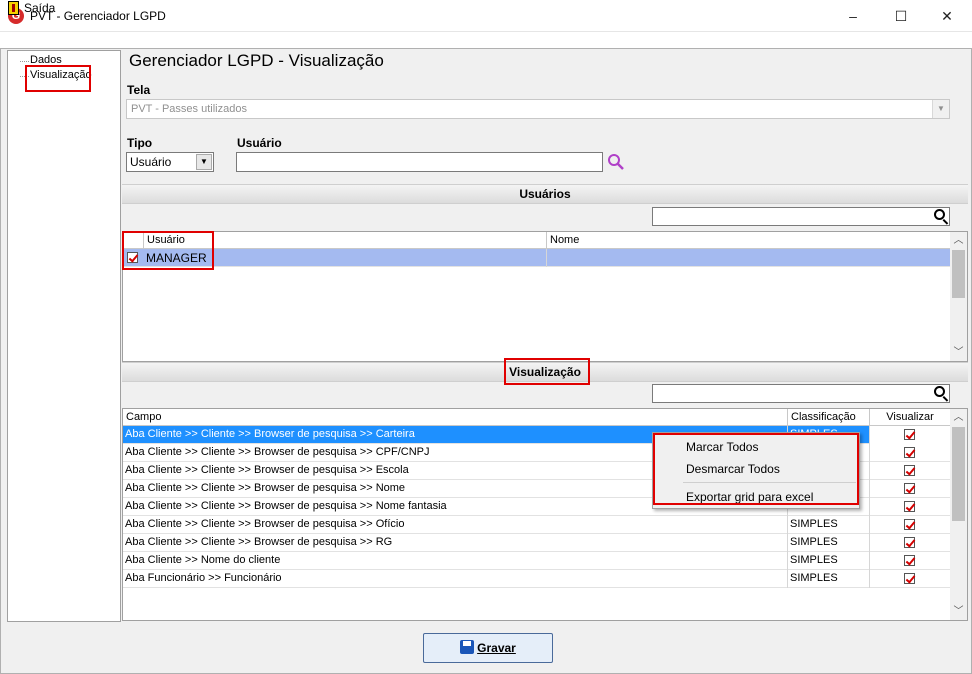 The image size is (972, 674). What do you see at coordinates (140, 143) in the screenshot?
I see `tipo-label: Tipo` at bounding box center [140, 143].